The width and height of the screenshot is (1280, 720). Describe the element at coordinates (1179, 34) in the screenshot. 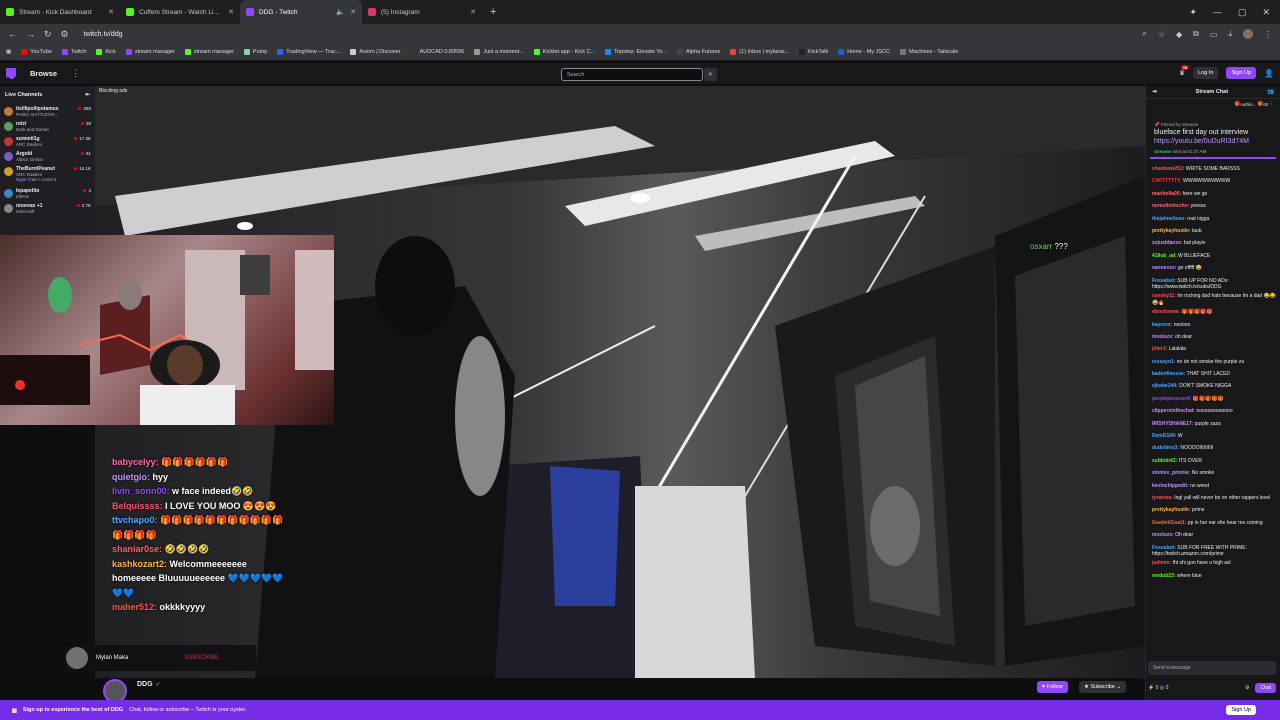

I see `extension-icon: ◆` at that location.